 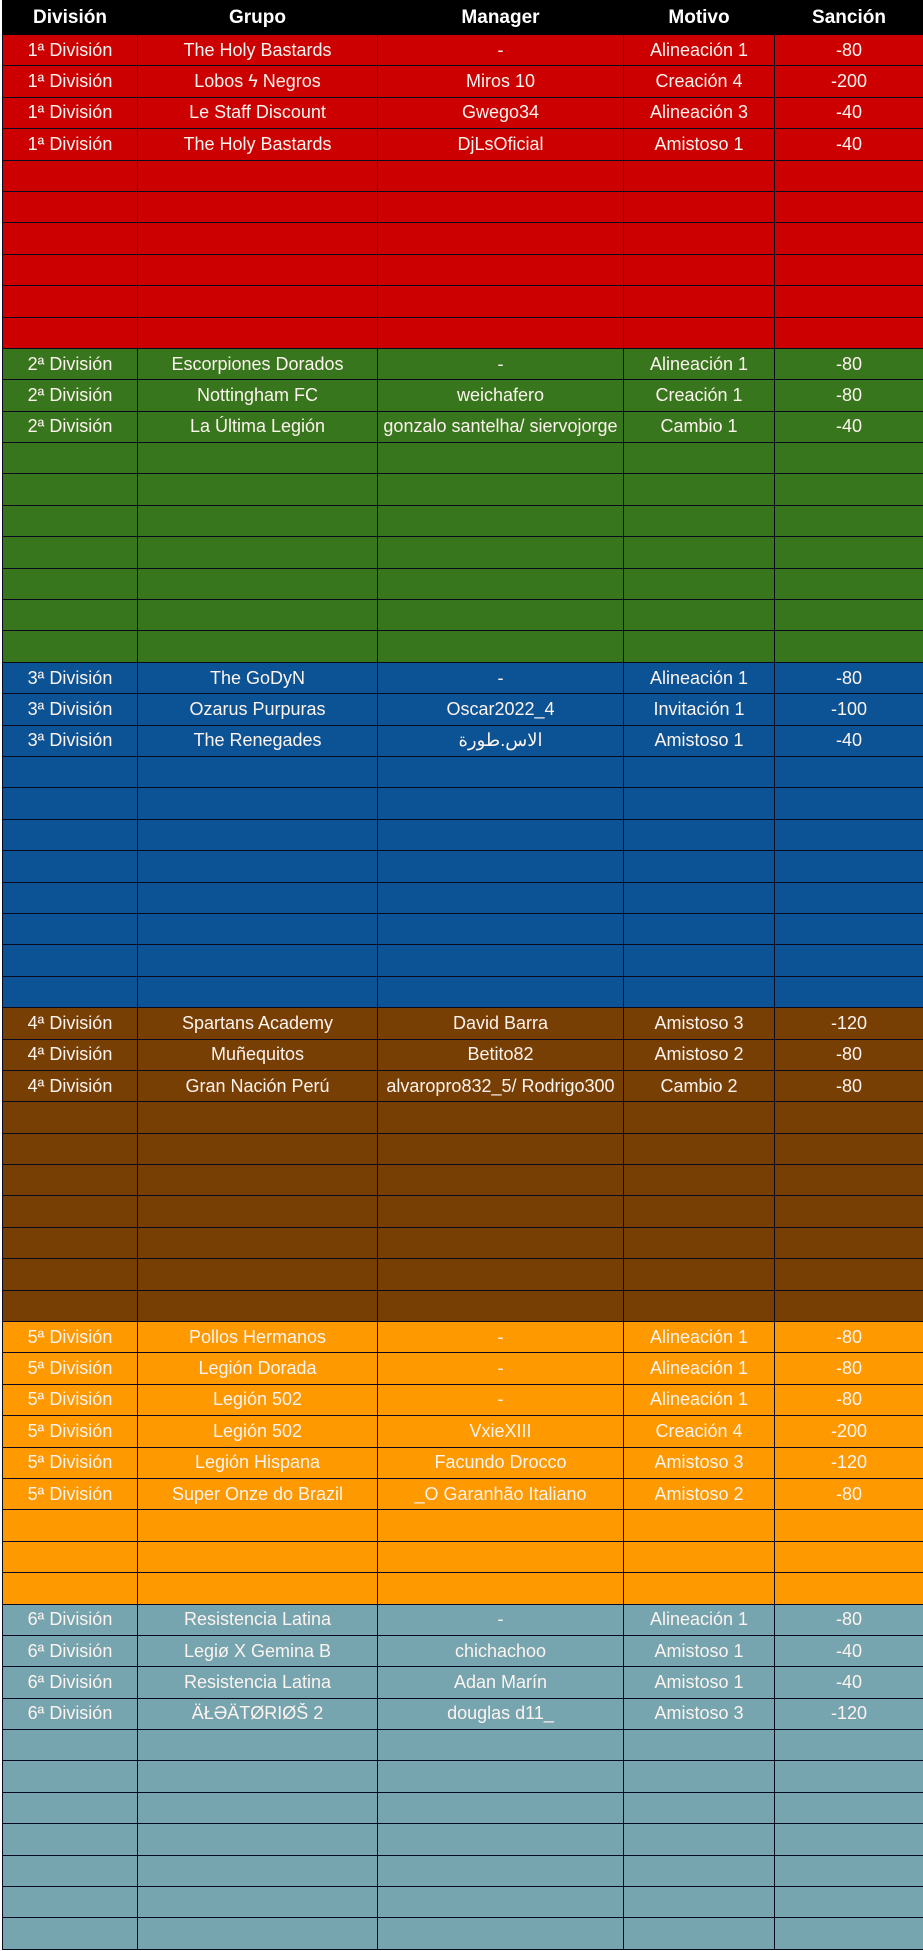 I want to click on cell-grupo: Legión Dorada, so click(x=257, y=1368).